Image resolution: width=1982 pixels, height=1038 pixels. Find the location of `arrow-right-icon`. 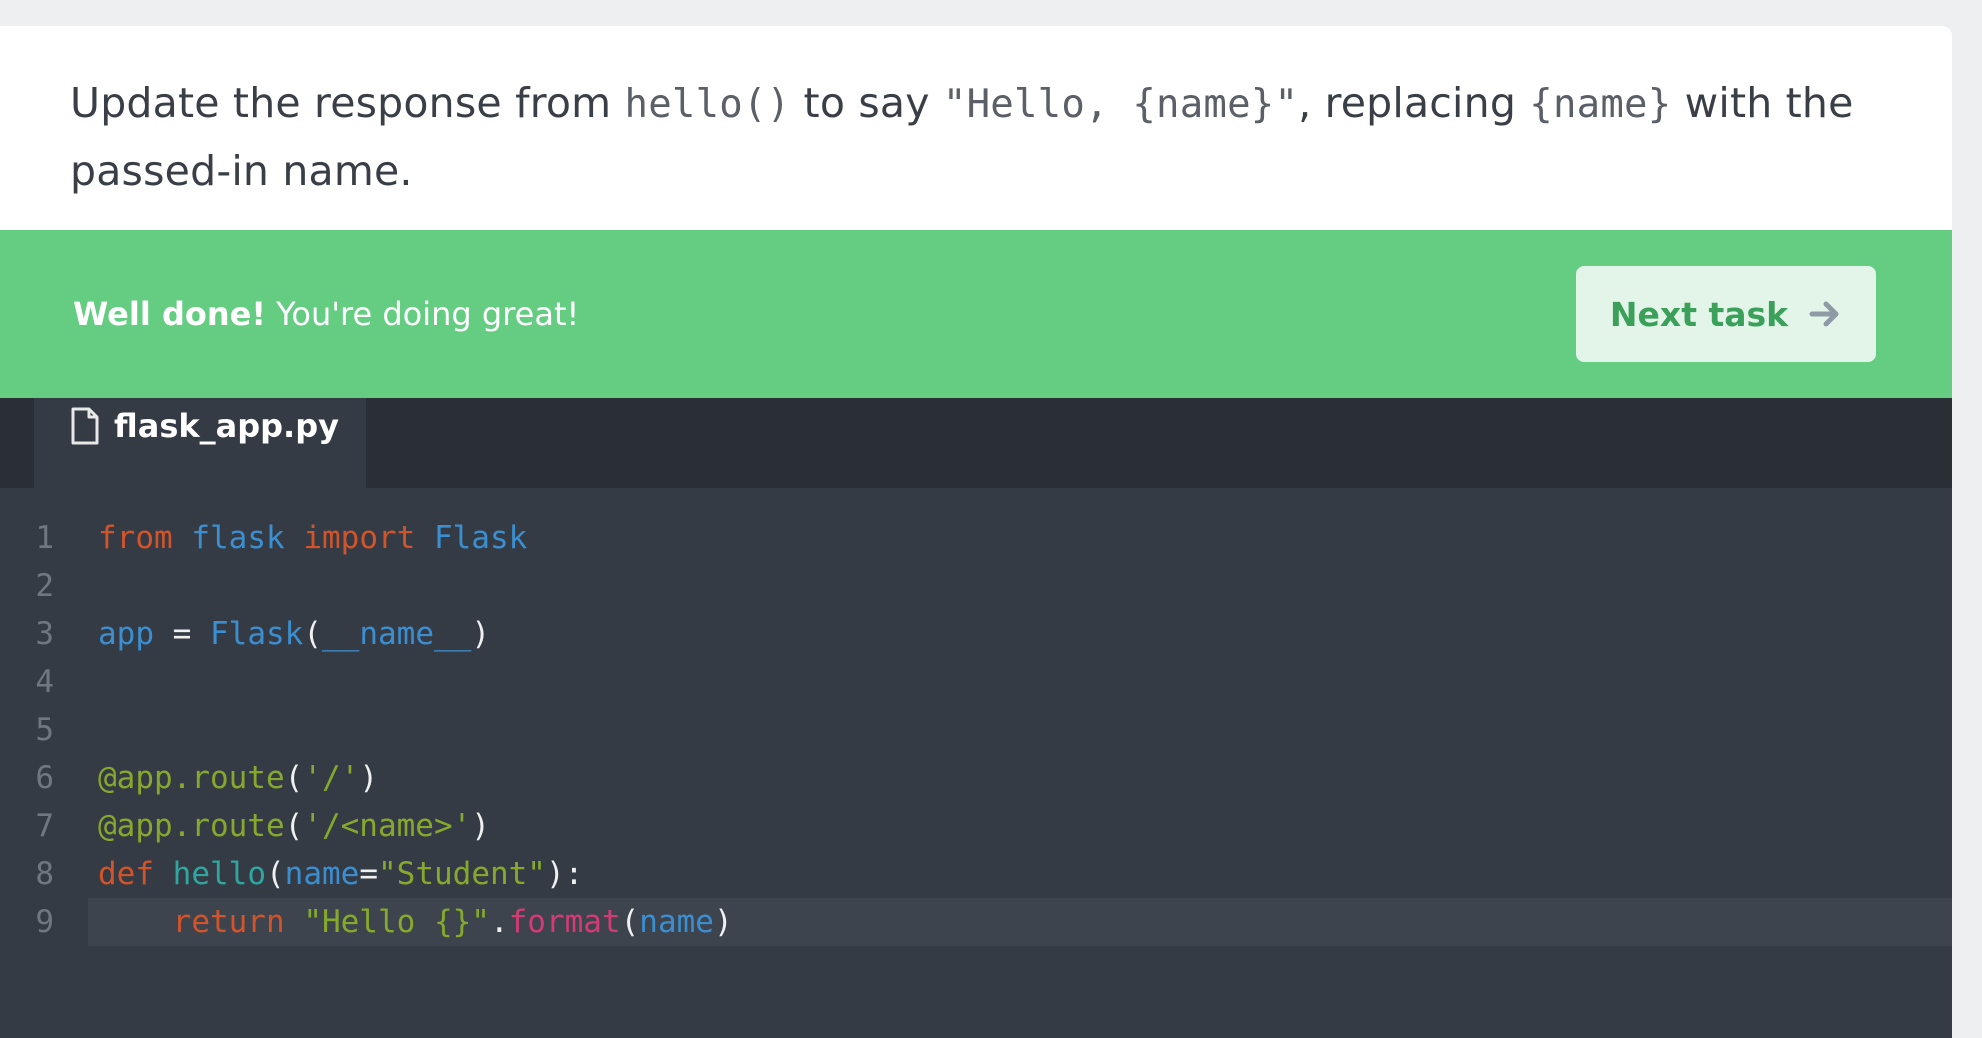

arrow-right-icon is located at coordinates (1824, 314).